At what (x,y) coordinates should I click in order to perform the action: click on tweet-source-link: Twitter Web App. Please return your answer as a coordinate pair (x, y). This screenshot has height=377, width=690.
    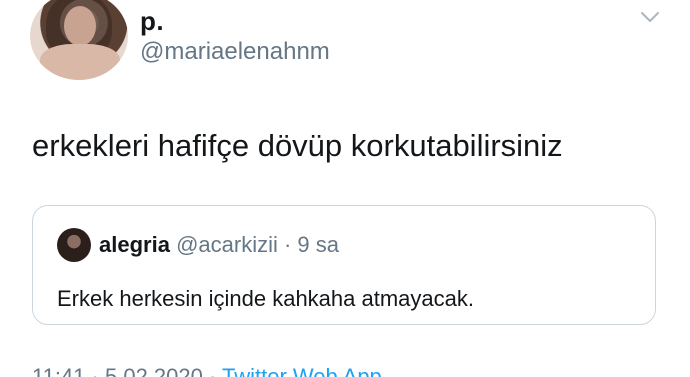
    Looking at the image, I should click on (302, 370).